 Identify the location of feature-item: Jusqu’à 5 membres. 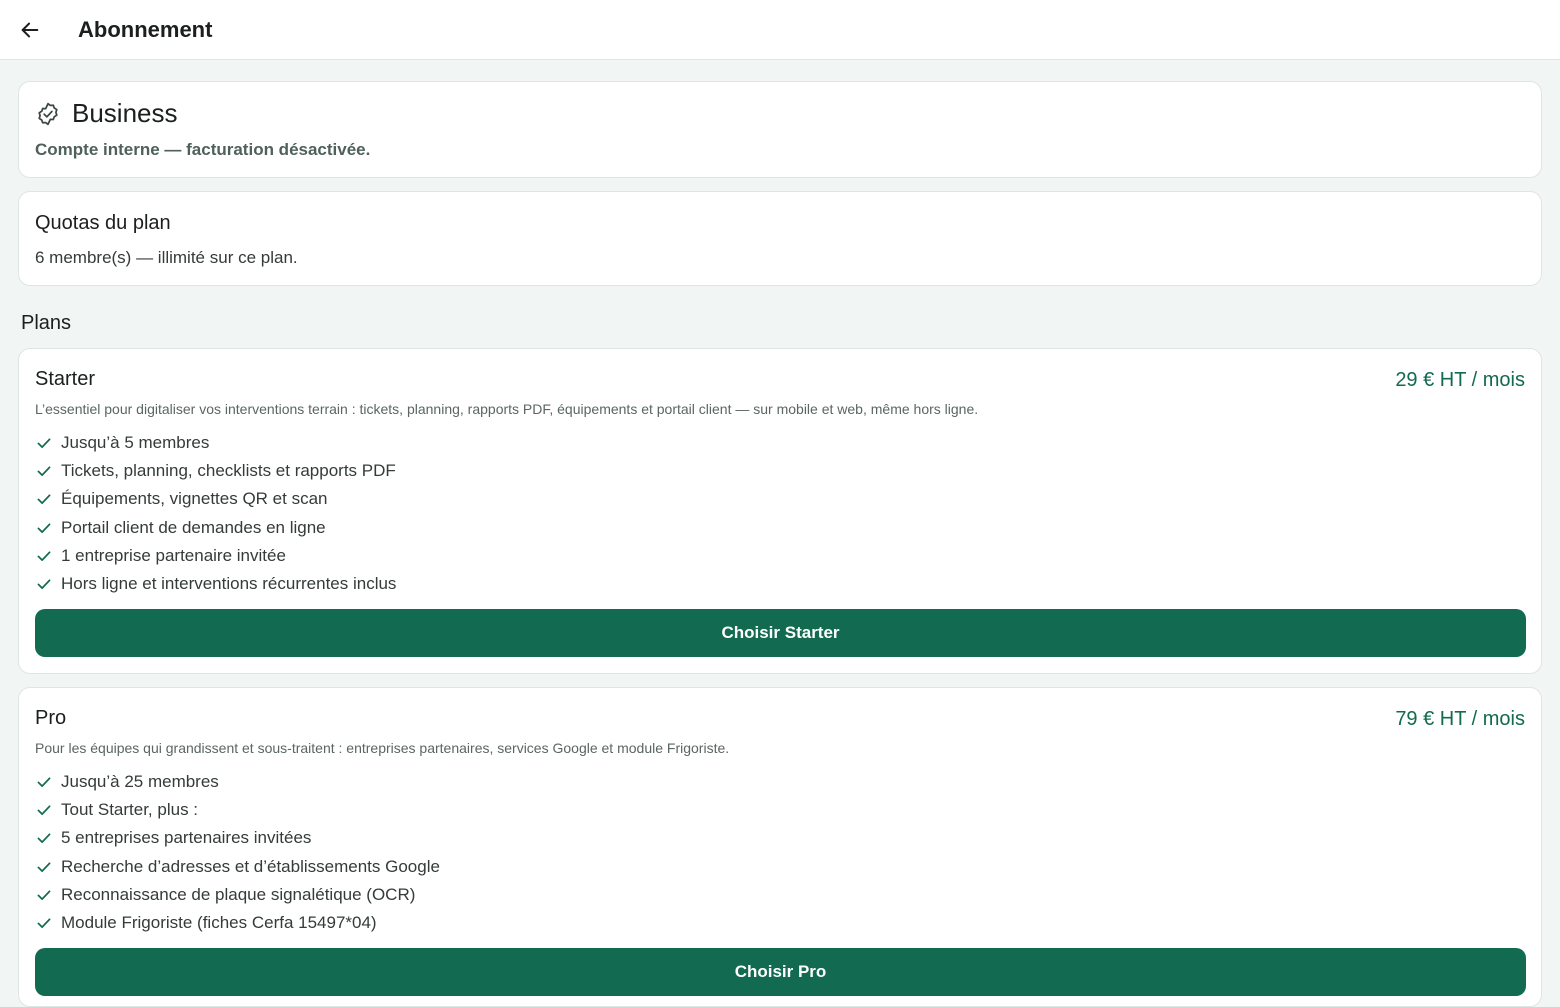
(215, 443).